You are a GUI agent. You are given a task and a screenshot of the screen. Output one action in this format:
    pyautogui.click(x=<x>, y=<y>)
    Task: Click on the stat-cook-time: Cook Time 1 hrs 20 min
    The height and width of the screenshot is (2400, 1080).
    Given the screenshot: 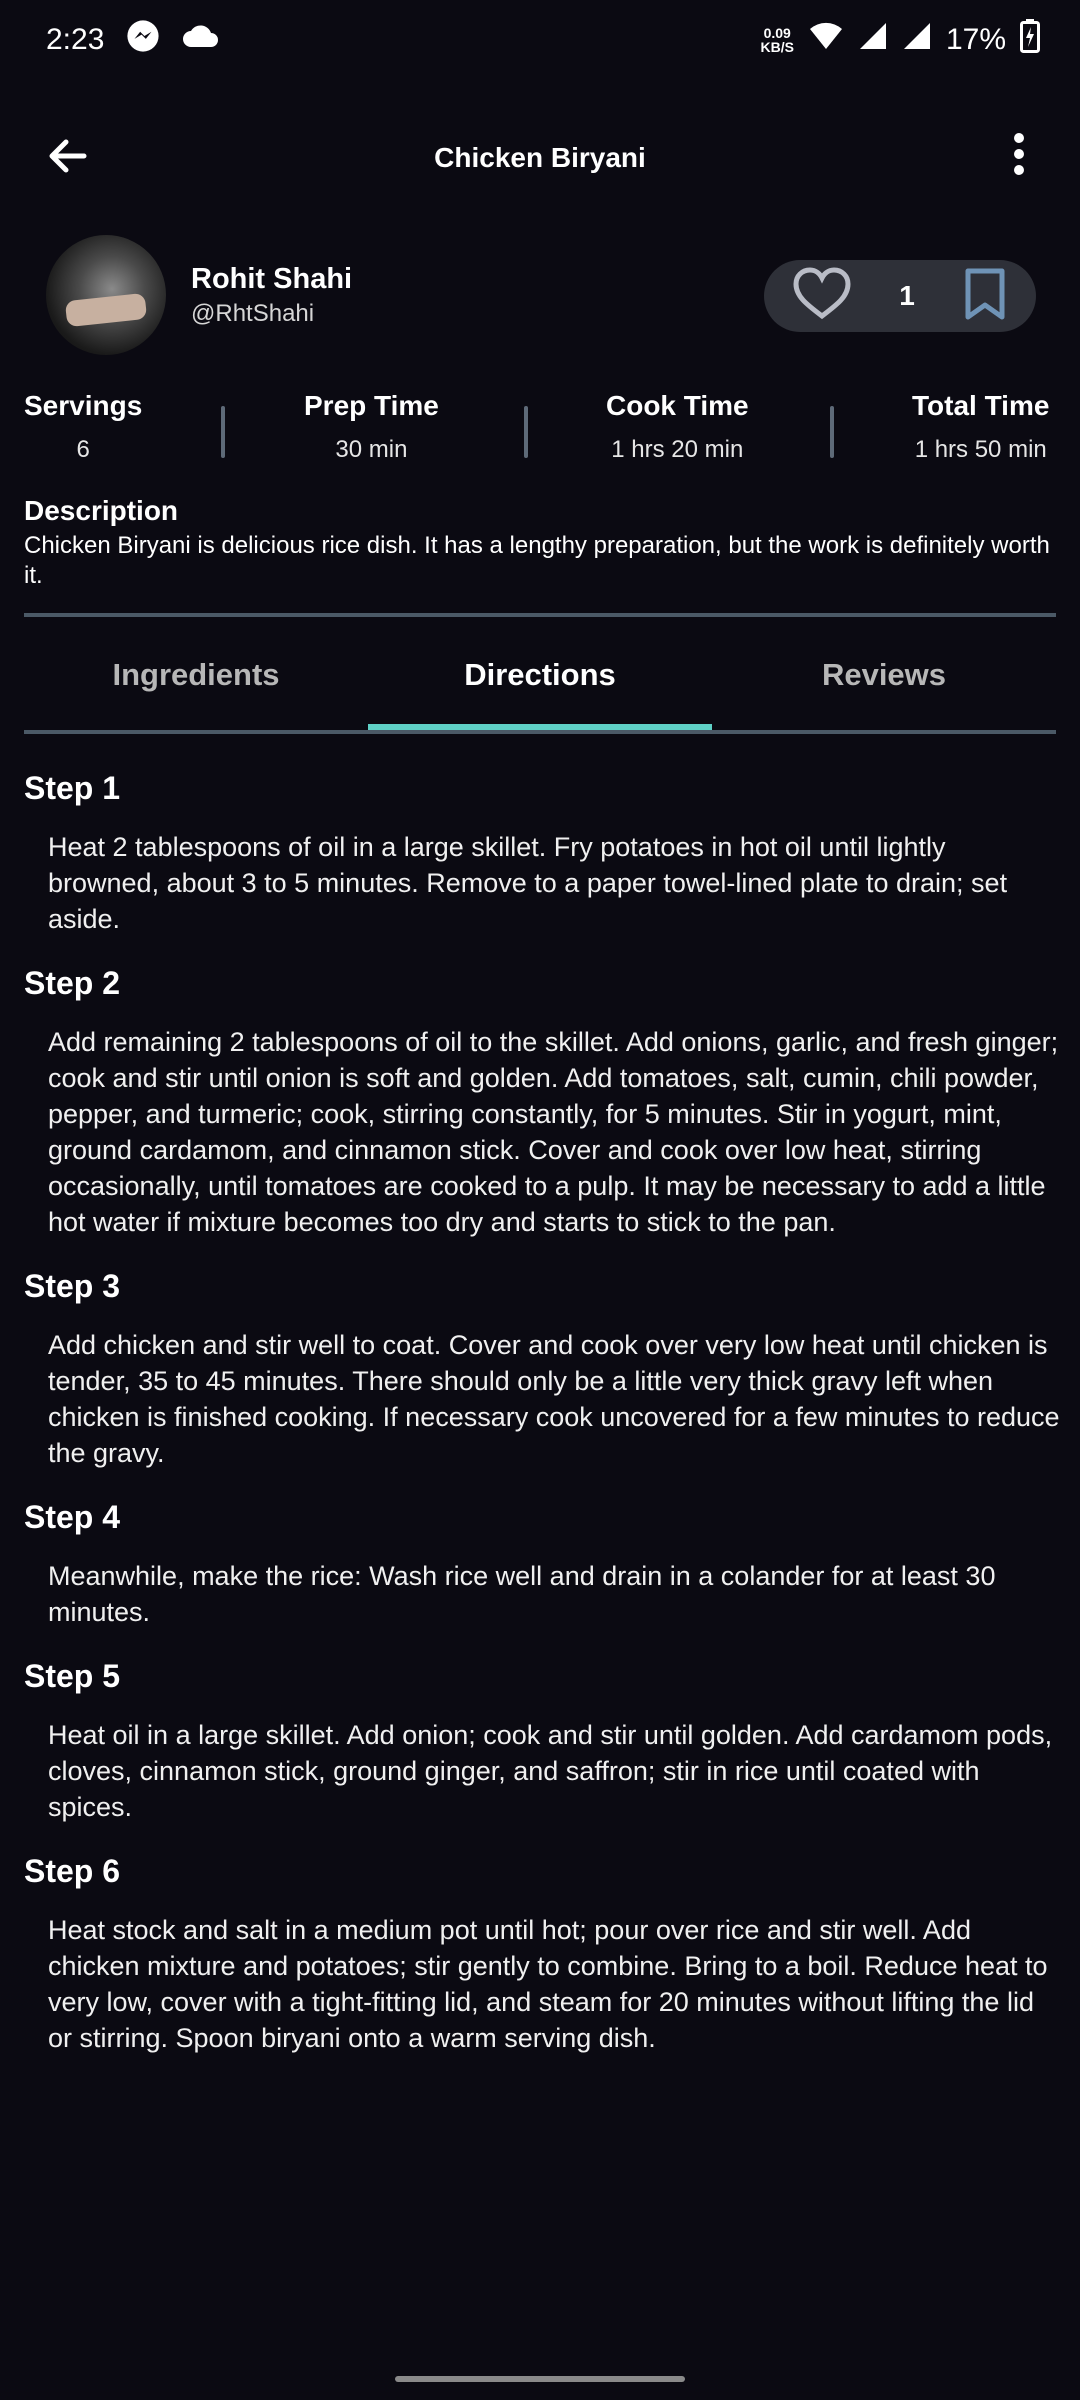 What is the action you would take?
    pyautogui.click(x=677, y=427)
    